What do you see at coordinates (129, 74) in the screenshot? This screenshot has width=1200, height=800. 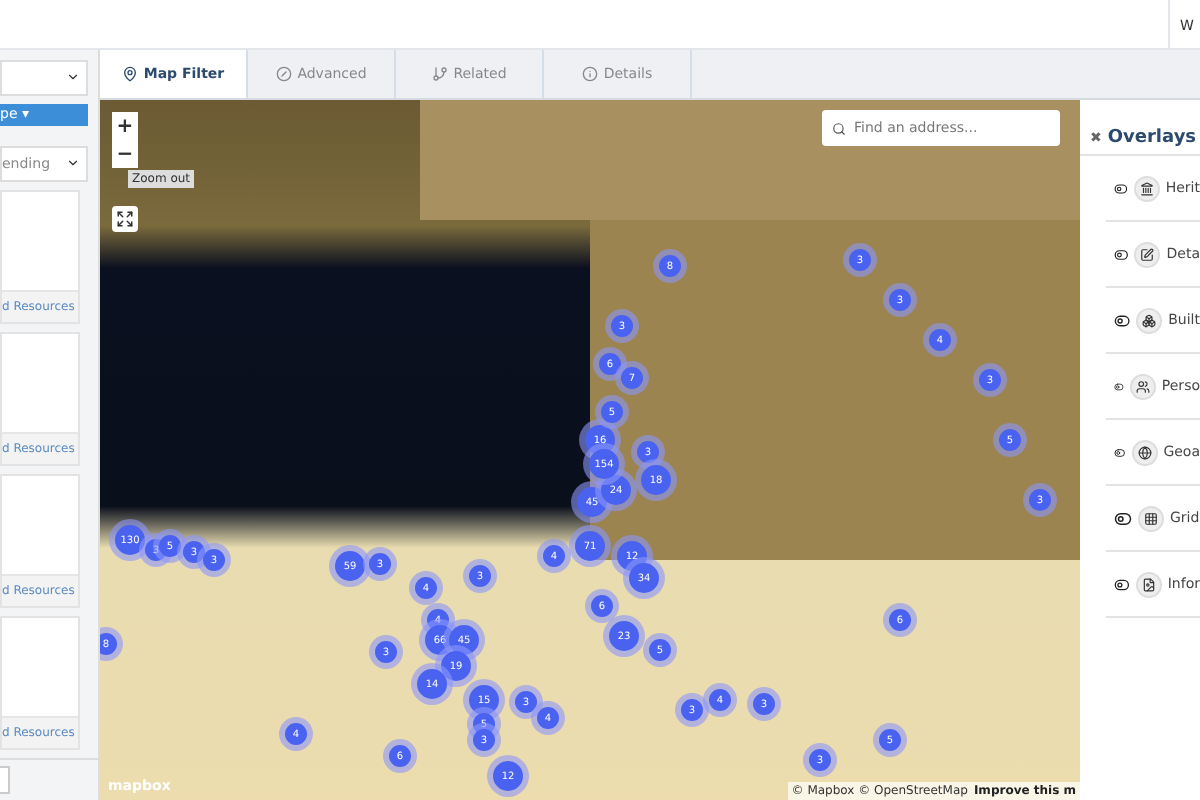 I see `map-pin-icon` at bounding box center [129, 74].